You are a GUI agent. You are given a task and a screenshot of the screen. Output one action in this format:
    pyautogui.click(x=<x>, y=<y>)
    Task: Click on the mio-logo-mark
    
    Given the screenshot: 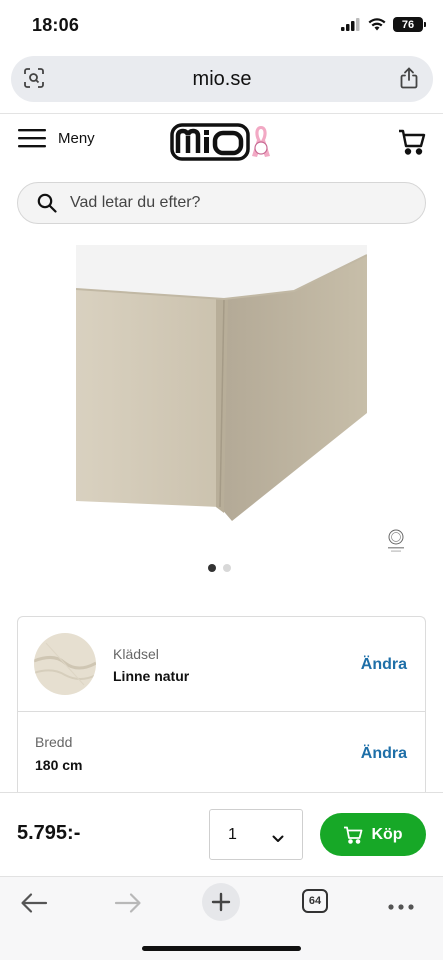 What is the action you would take?
    pyautogui.click(x=210, y=142)
    